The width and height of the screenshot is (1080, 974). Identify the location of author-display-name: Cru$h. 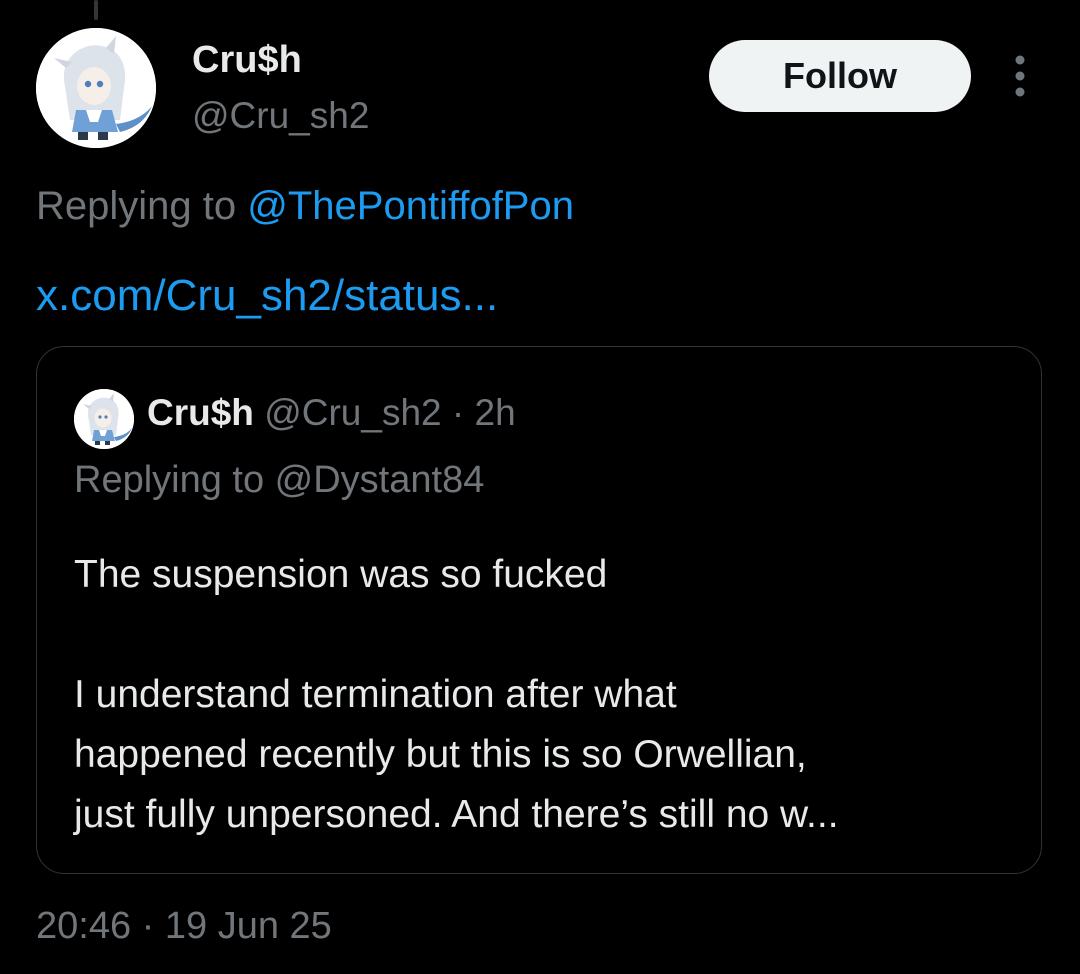
(247, 60).